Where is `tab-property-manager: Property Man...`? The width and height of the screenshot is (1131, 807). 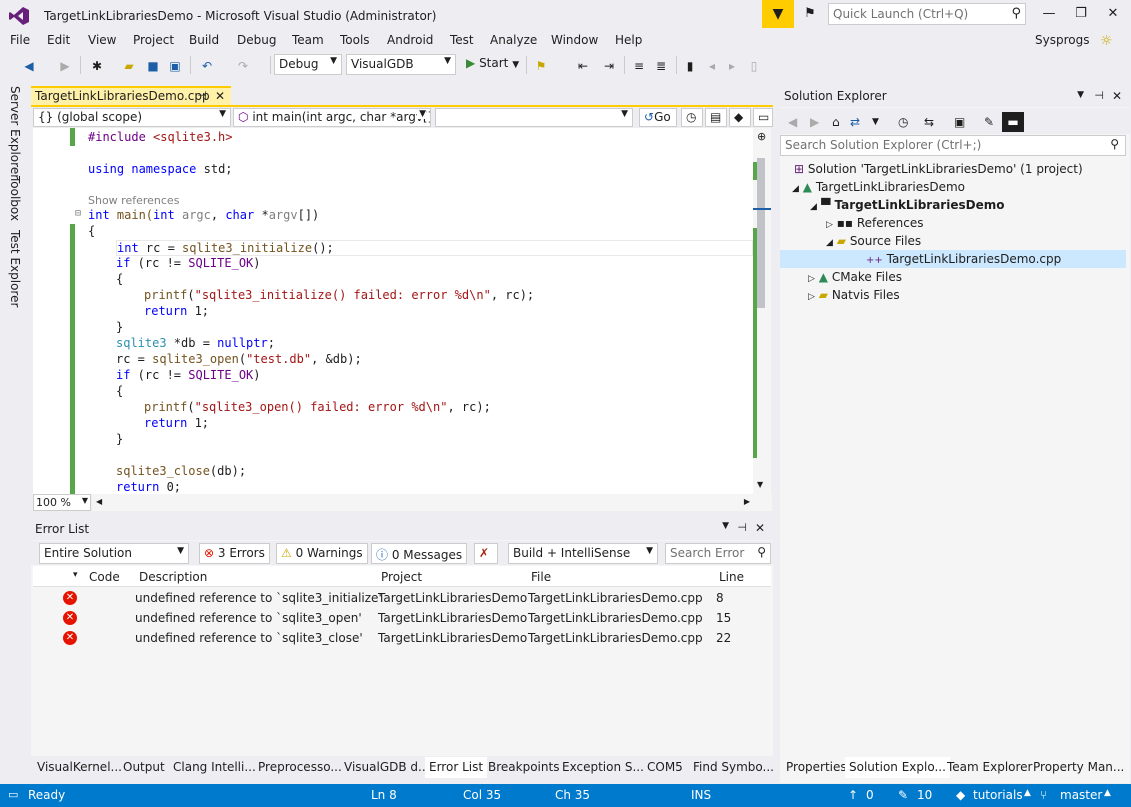
tab-property-manager: Property Man... is located at coordinates (1078, 768).